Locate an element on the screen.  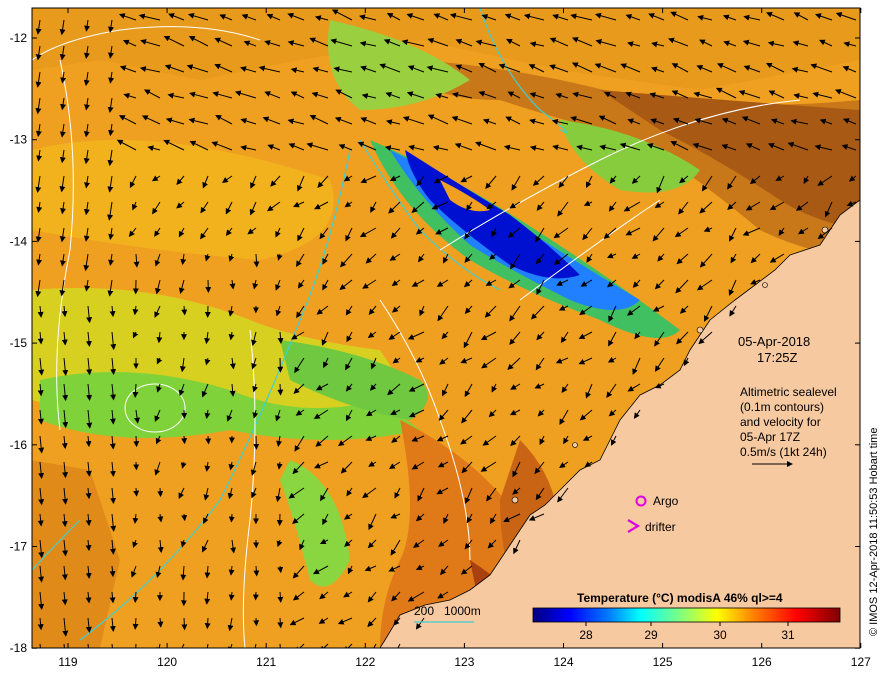
lon-tick-label: 122 is located at coordinates (365, 662).